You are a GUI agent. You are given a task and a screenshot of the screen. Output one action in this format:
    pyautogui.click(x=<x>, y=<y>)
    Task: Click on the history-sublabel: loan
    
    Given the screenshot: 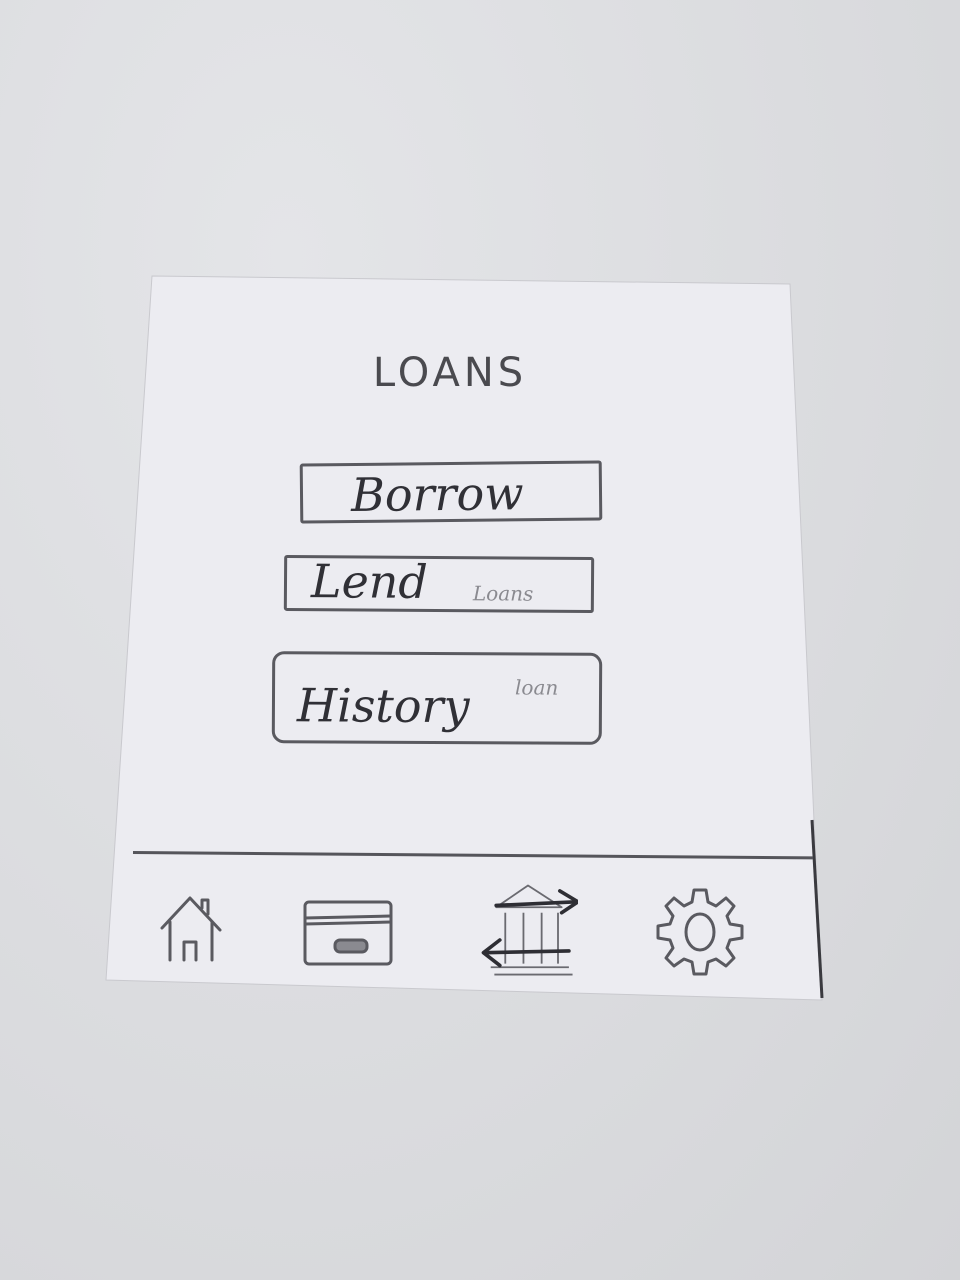 What is the action you would take?
    pyautogui.click(x=536, y=687)
    